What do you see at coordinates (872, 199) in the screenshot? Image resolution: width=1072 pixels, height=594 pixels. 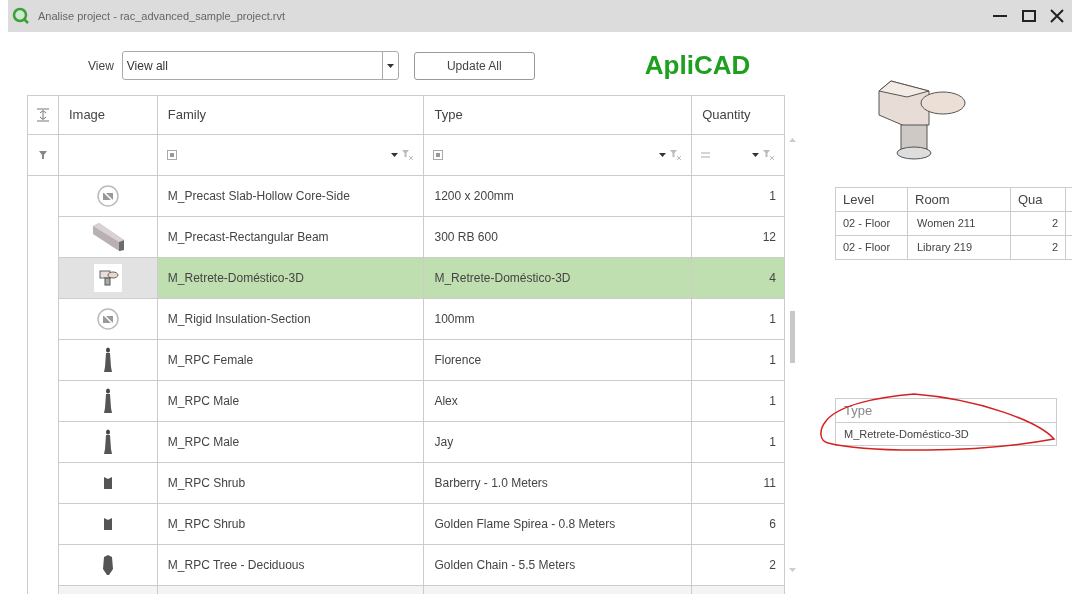 I see `column-header: Level` at bounding box center [872, 199].